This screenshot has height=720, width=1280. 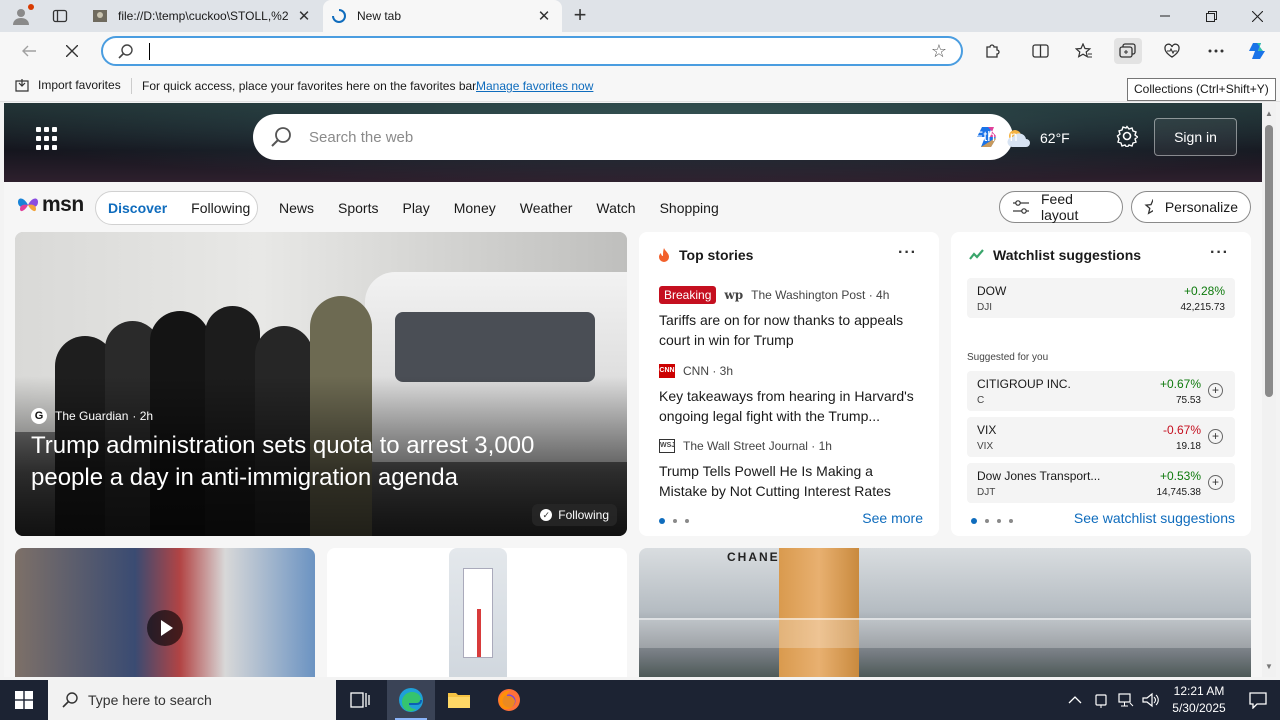 I want to click on volume-icon, so click(x=1151, y=700).